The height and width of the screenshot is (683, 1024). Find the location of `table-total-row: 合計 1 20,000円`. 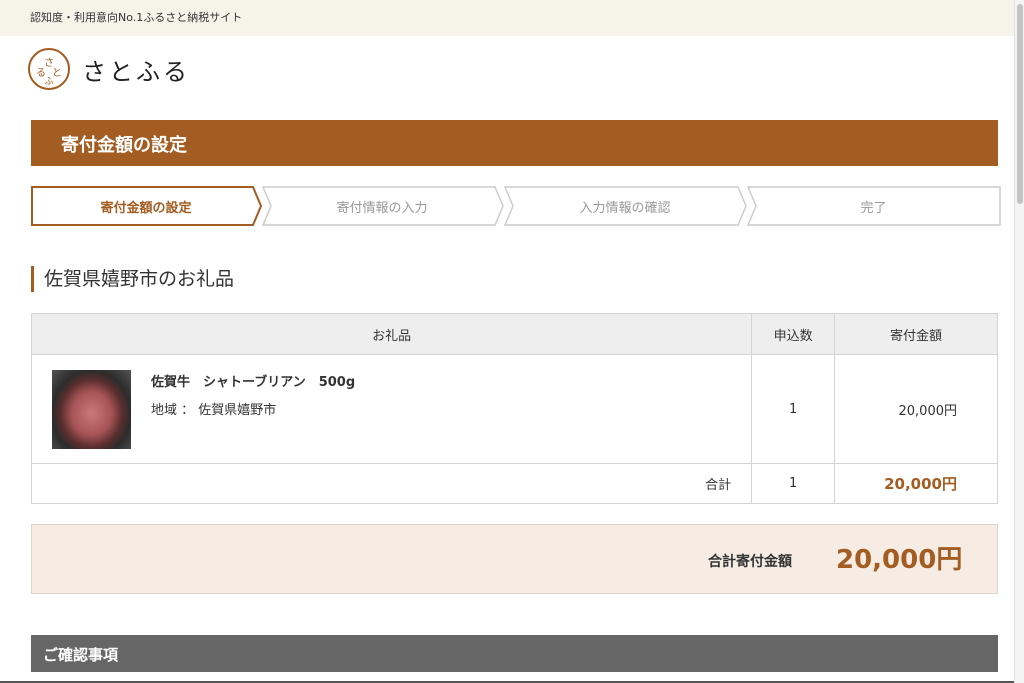

table-total-row: 合計 1 20,000円 is located at coordinates (514, 483).